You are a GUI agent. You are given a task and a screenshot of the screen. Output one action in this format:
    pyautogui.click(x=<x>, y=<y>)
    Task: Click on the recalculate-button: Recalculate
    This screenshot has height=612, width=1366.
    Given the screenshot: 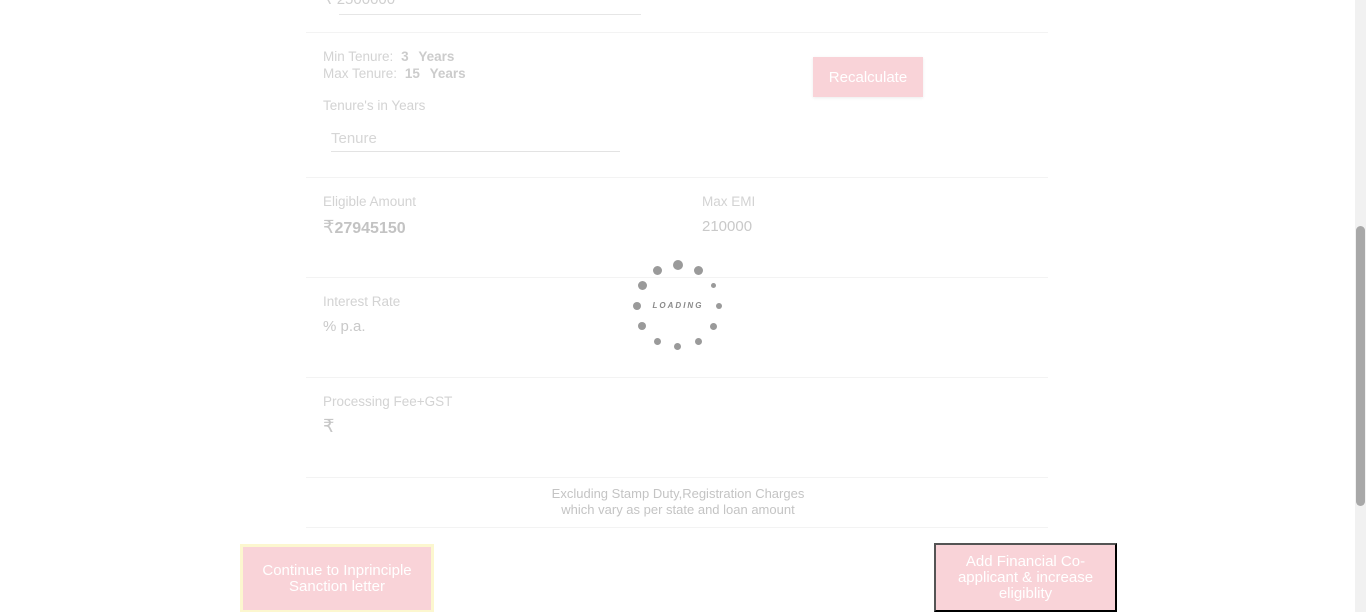 What is the action you would take?
    pyautogui.click(x=868, y=77)
    